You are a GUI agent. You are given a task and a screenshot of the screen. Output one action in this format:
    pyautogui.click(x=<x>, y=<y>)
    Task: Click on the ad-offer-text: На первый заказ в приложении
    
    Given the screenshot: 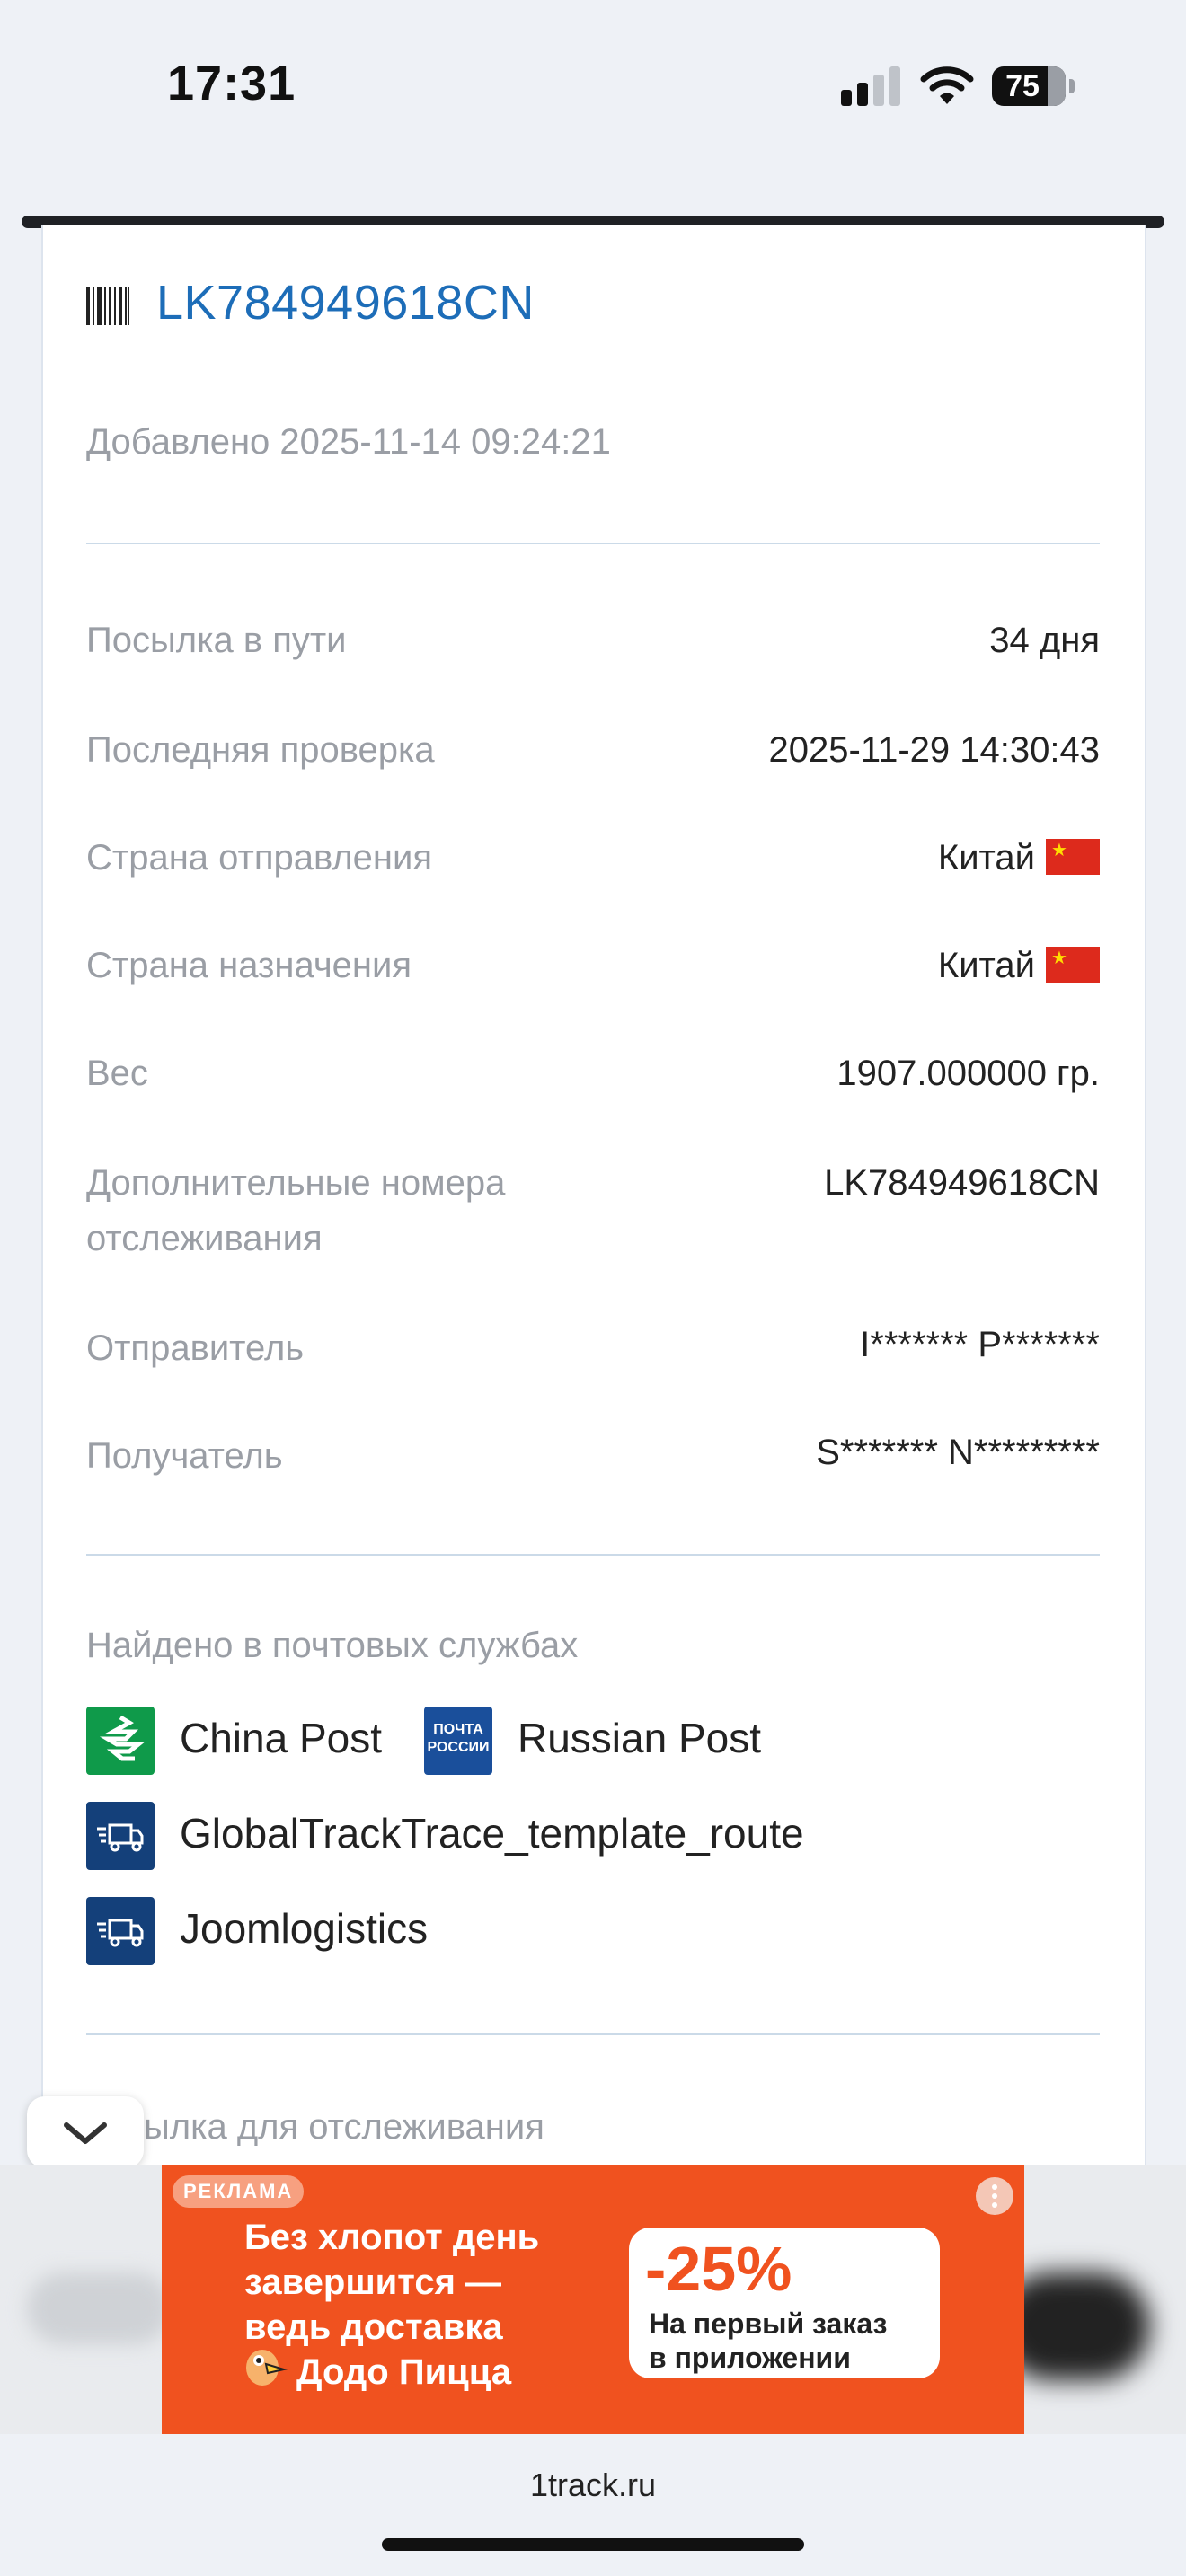 What is the action you would take?
    pyautogui.click(x=792, y=2341)
    